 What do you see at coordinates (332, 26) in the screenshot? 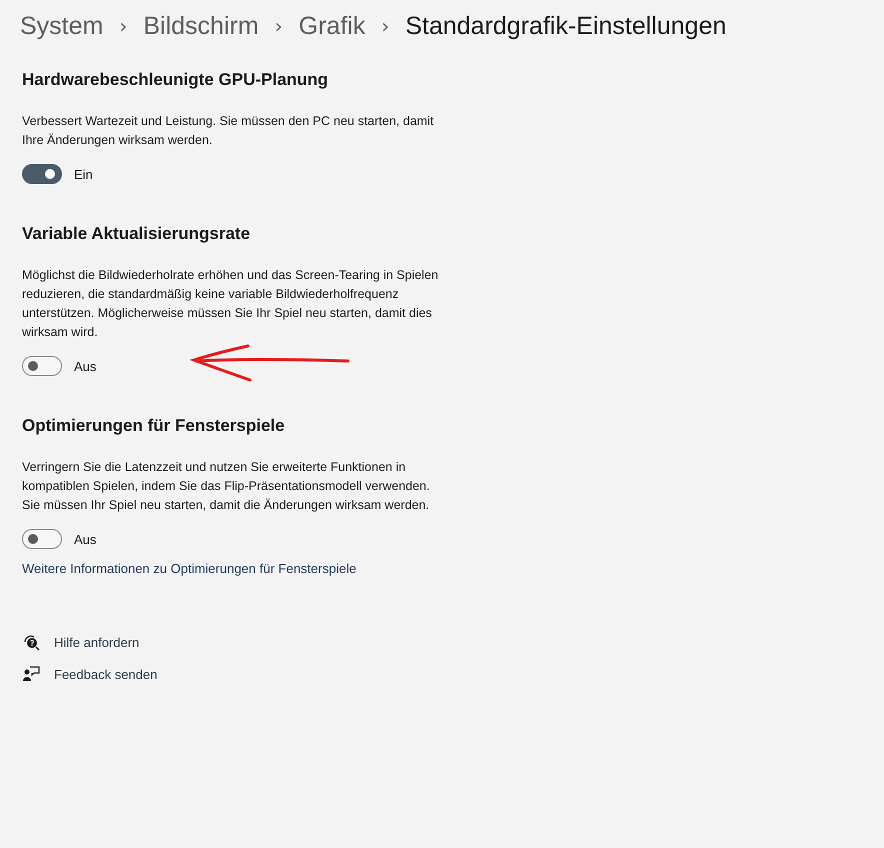
I see `breadcrumb-link: Grafik` at bounding box center [332, 26].